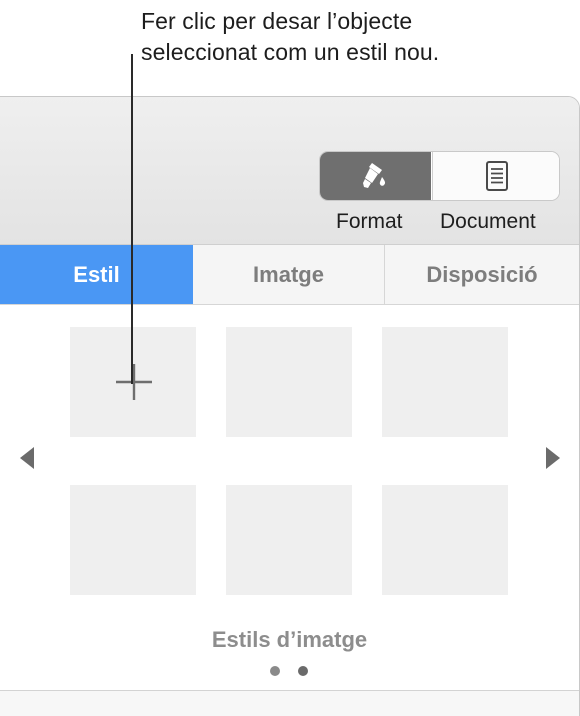  What do you see at coordinates (277, 21) in the screenshot?
I see `callout-line-1: Fer clic per desar l’objecte` at bounding box center [277, 21].